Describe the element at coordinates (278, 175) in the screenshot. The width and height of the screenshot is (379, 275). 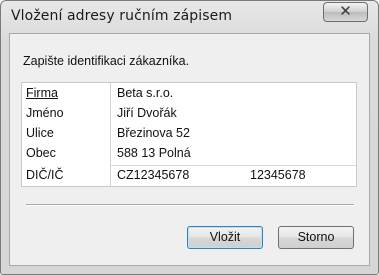
I see `ic-field: 12345678` at that location.